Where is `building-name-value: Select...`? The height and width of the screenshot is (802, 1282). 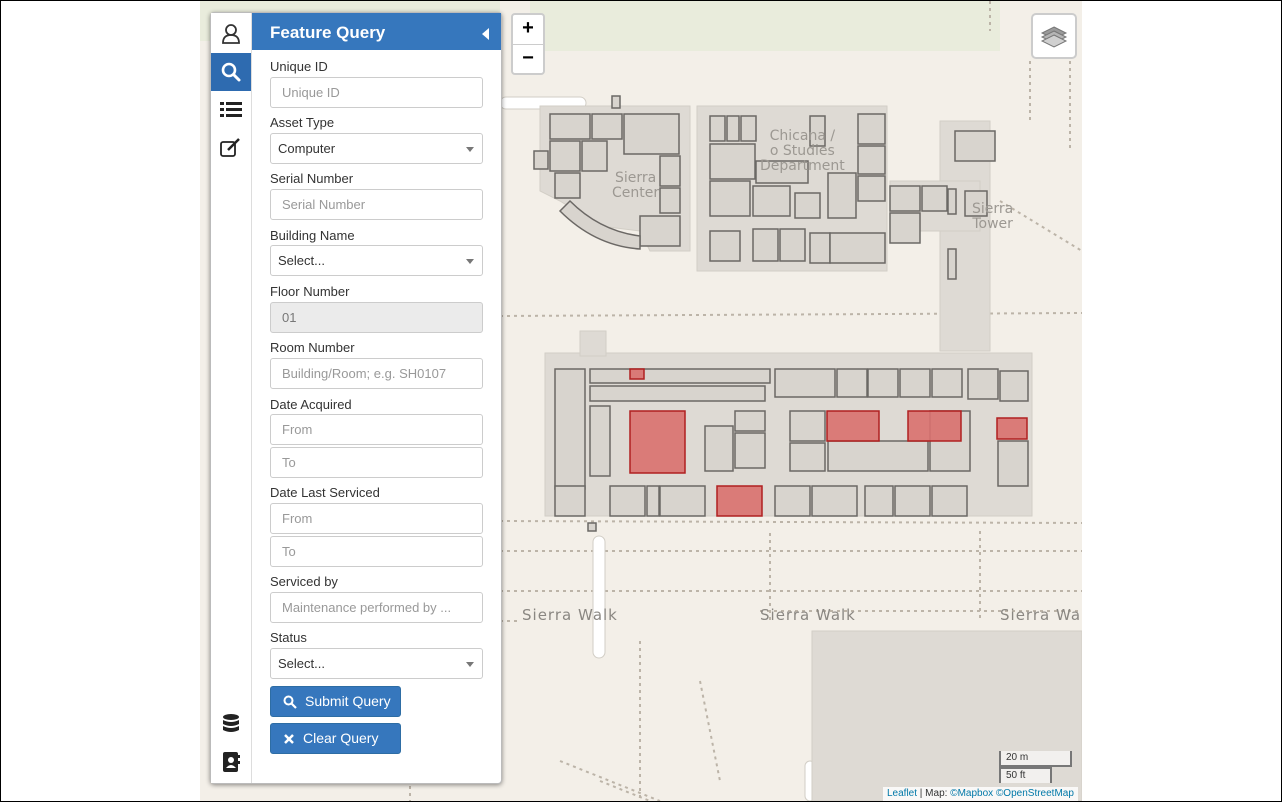
building-name-value: Select... is located at coordinates (301, 260).